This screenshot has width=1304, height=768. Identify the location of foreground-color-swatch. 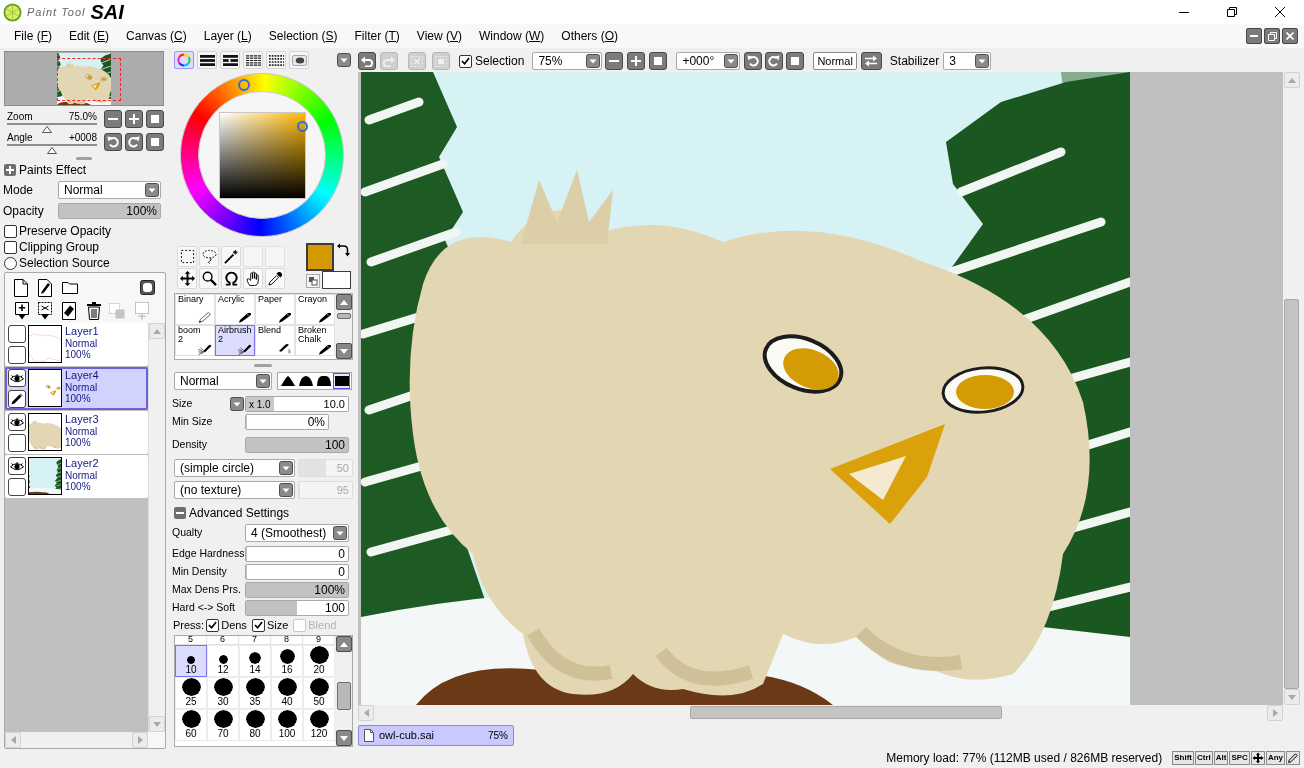
(320, 257).